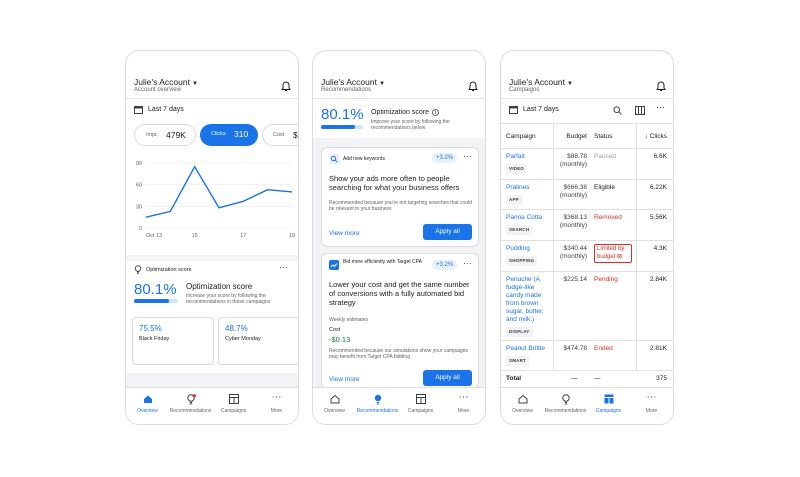 The image size is (800, 477). I want to click on search-icon, so click(617, 110).